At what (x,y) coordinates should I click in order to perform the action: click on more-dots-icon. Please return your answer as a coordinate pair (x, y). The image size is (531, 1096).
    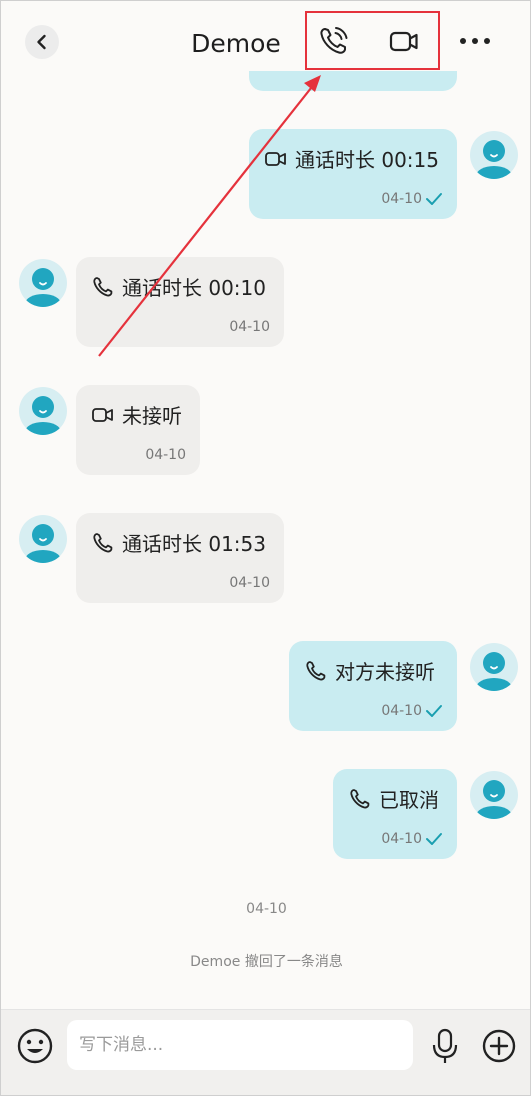
    Looking at the image, I should click on (475, 41).